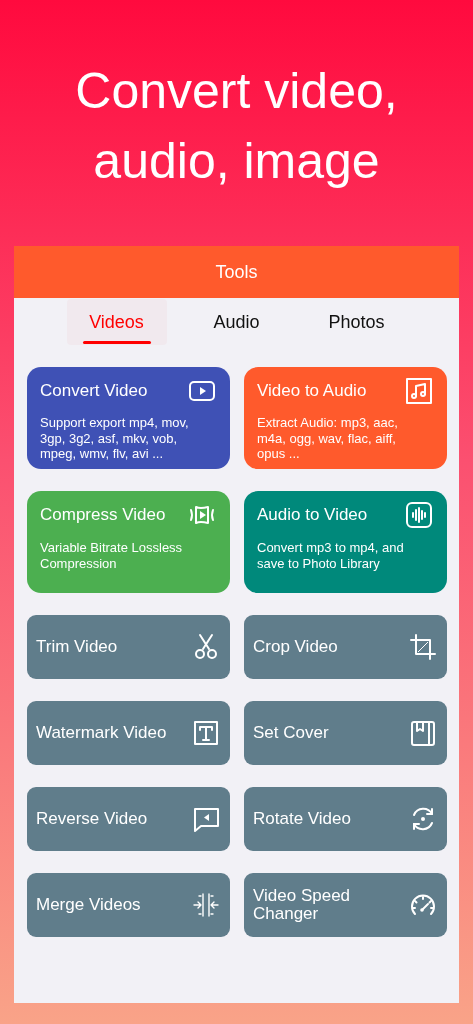  I want to click on headline: Convert video, audio, image, so click(236, 126).